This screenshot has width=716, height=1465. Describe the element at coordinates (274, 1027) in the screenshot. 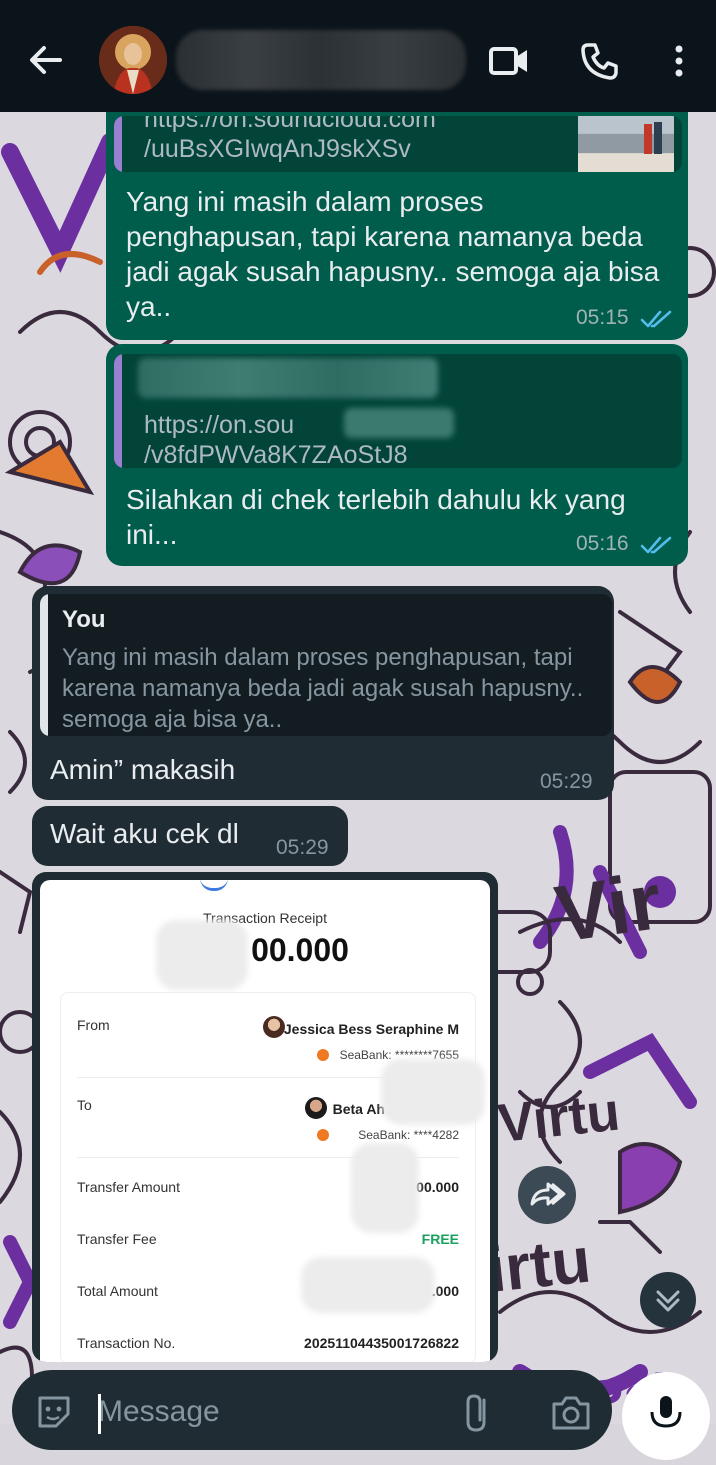

I see `sender-avatar` at that location.